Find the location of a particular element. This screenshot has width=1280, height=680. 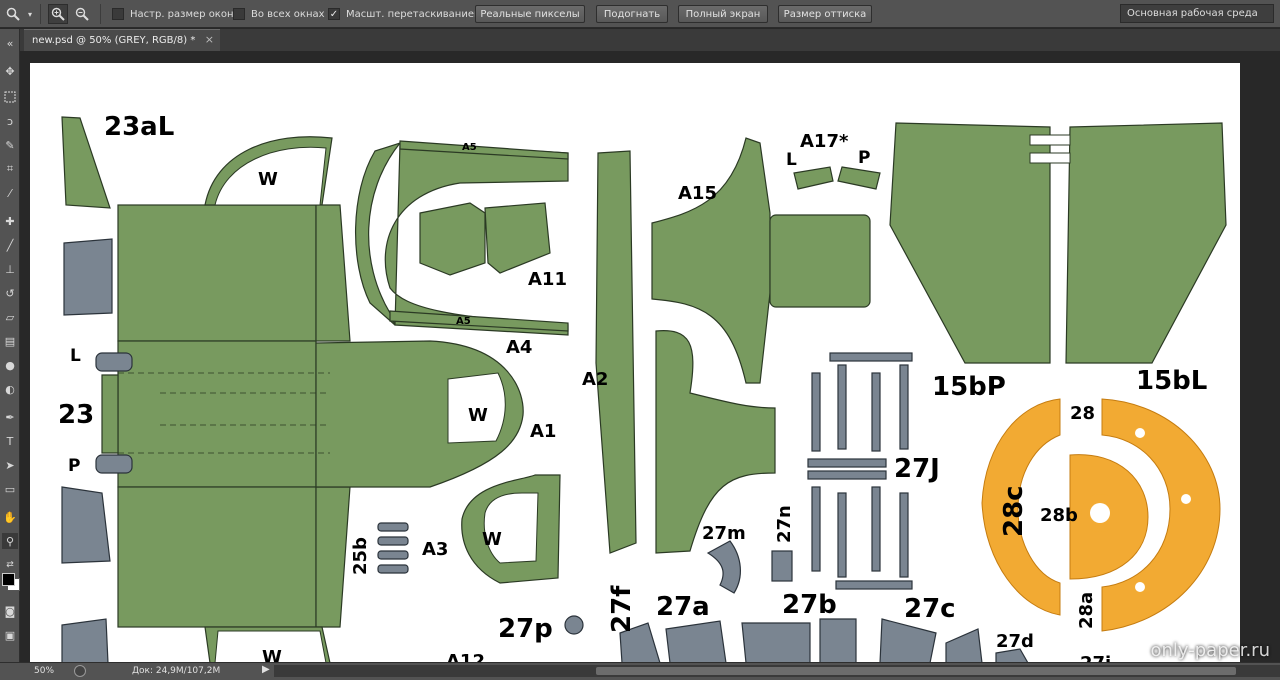

label-L: L is located at coordinates (75, 356).